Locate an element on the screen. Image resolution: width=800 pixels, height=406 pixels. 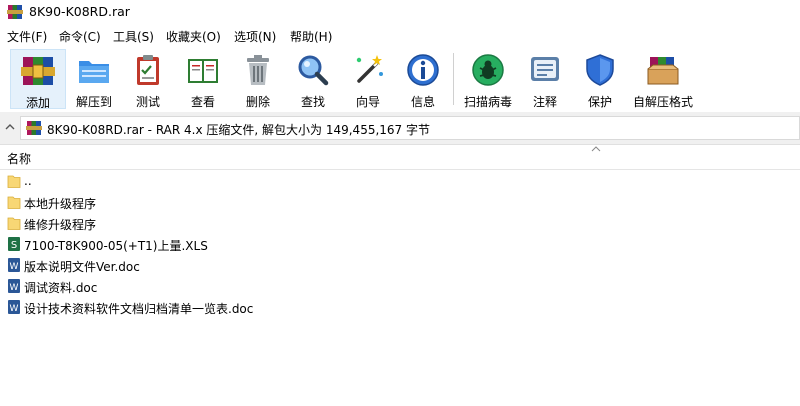
menu-favorites: 收藏夹(O) is located at coordinates (193, 36).